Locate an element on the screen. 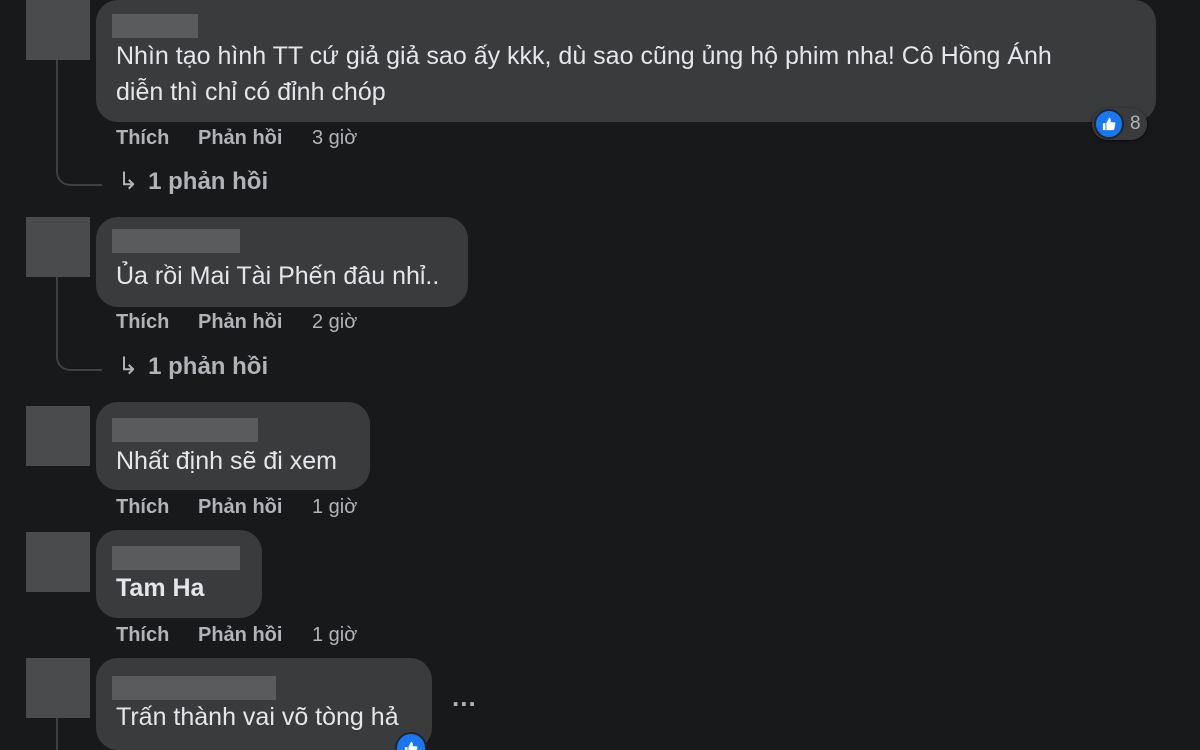 The image size is (1200, 750). reaction-count-value: 8 is located at coordinates (1135, 123).